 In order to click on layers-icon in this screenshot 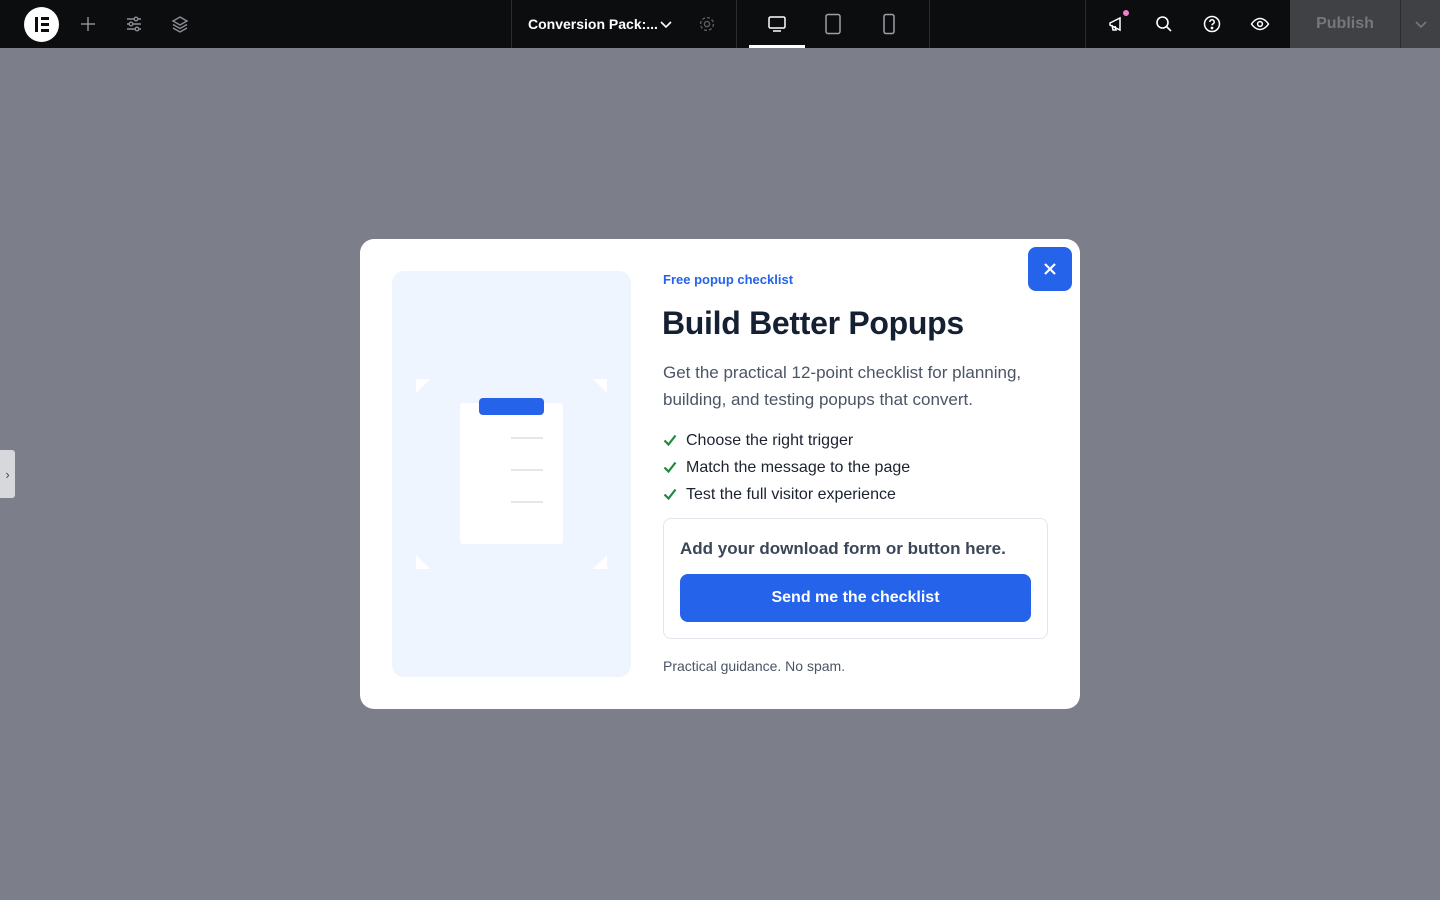, I will do `click(180, 24)`.